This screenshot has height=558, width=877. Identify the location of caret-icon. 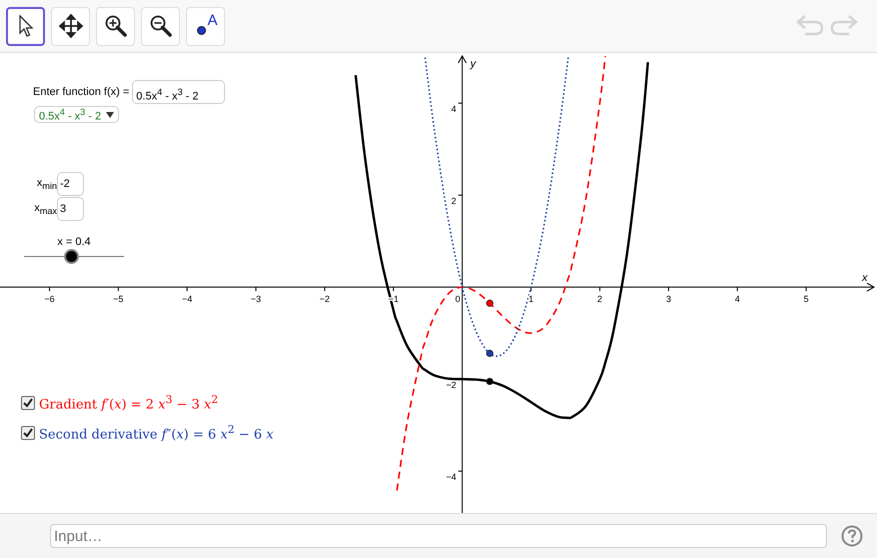
(110, 114).